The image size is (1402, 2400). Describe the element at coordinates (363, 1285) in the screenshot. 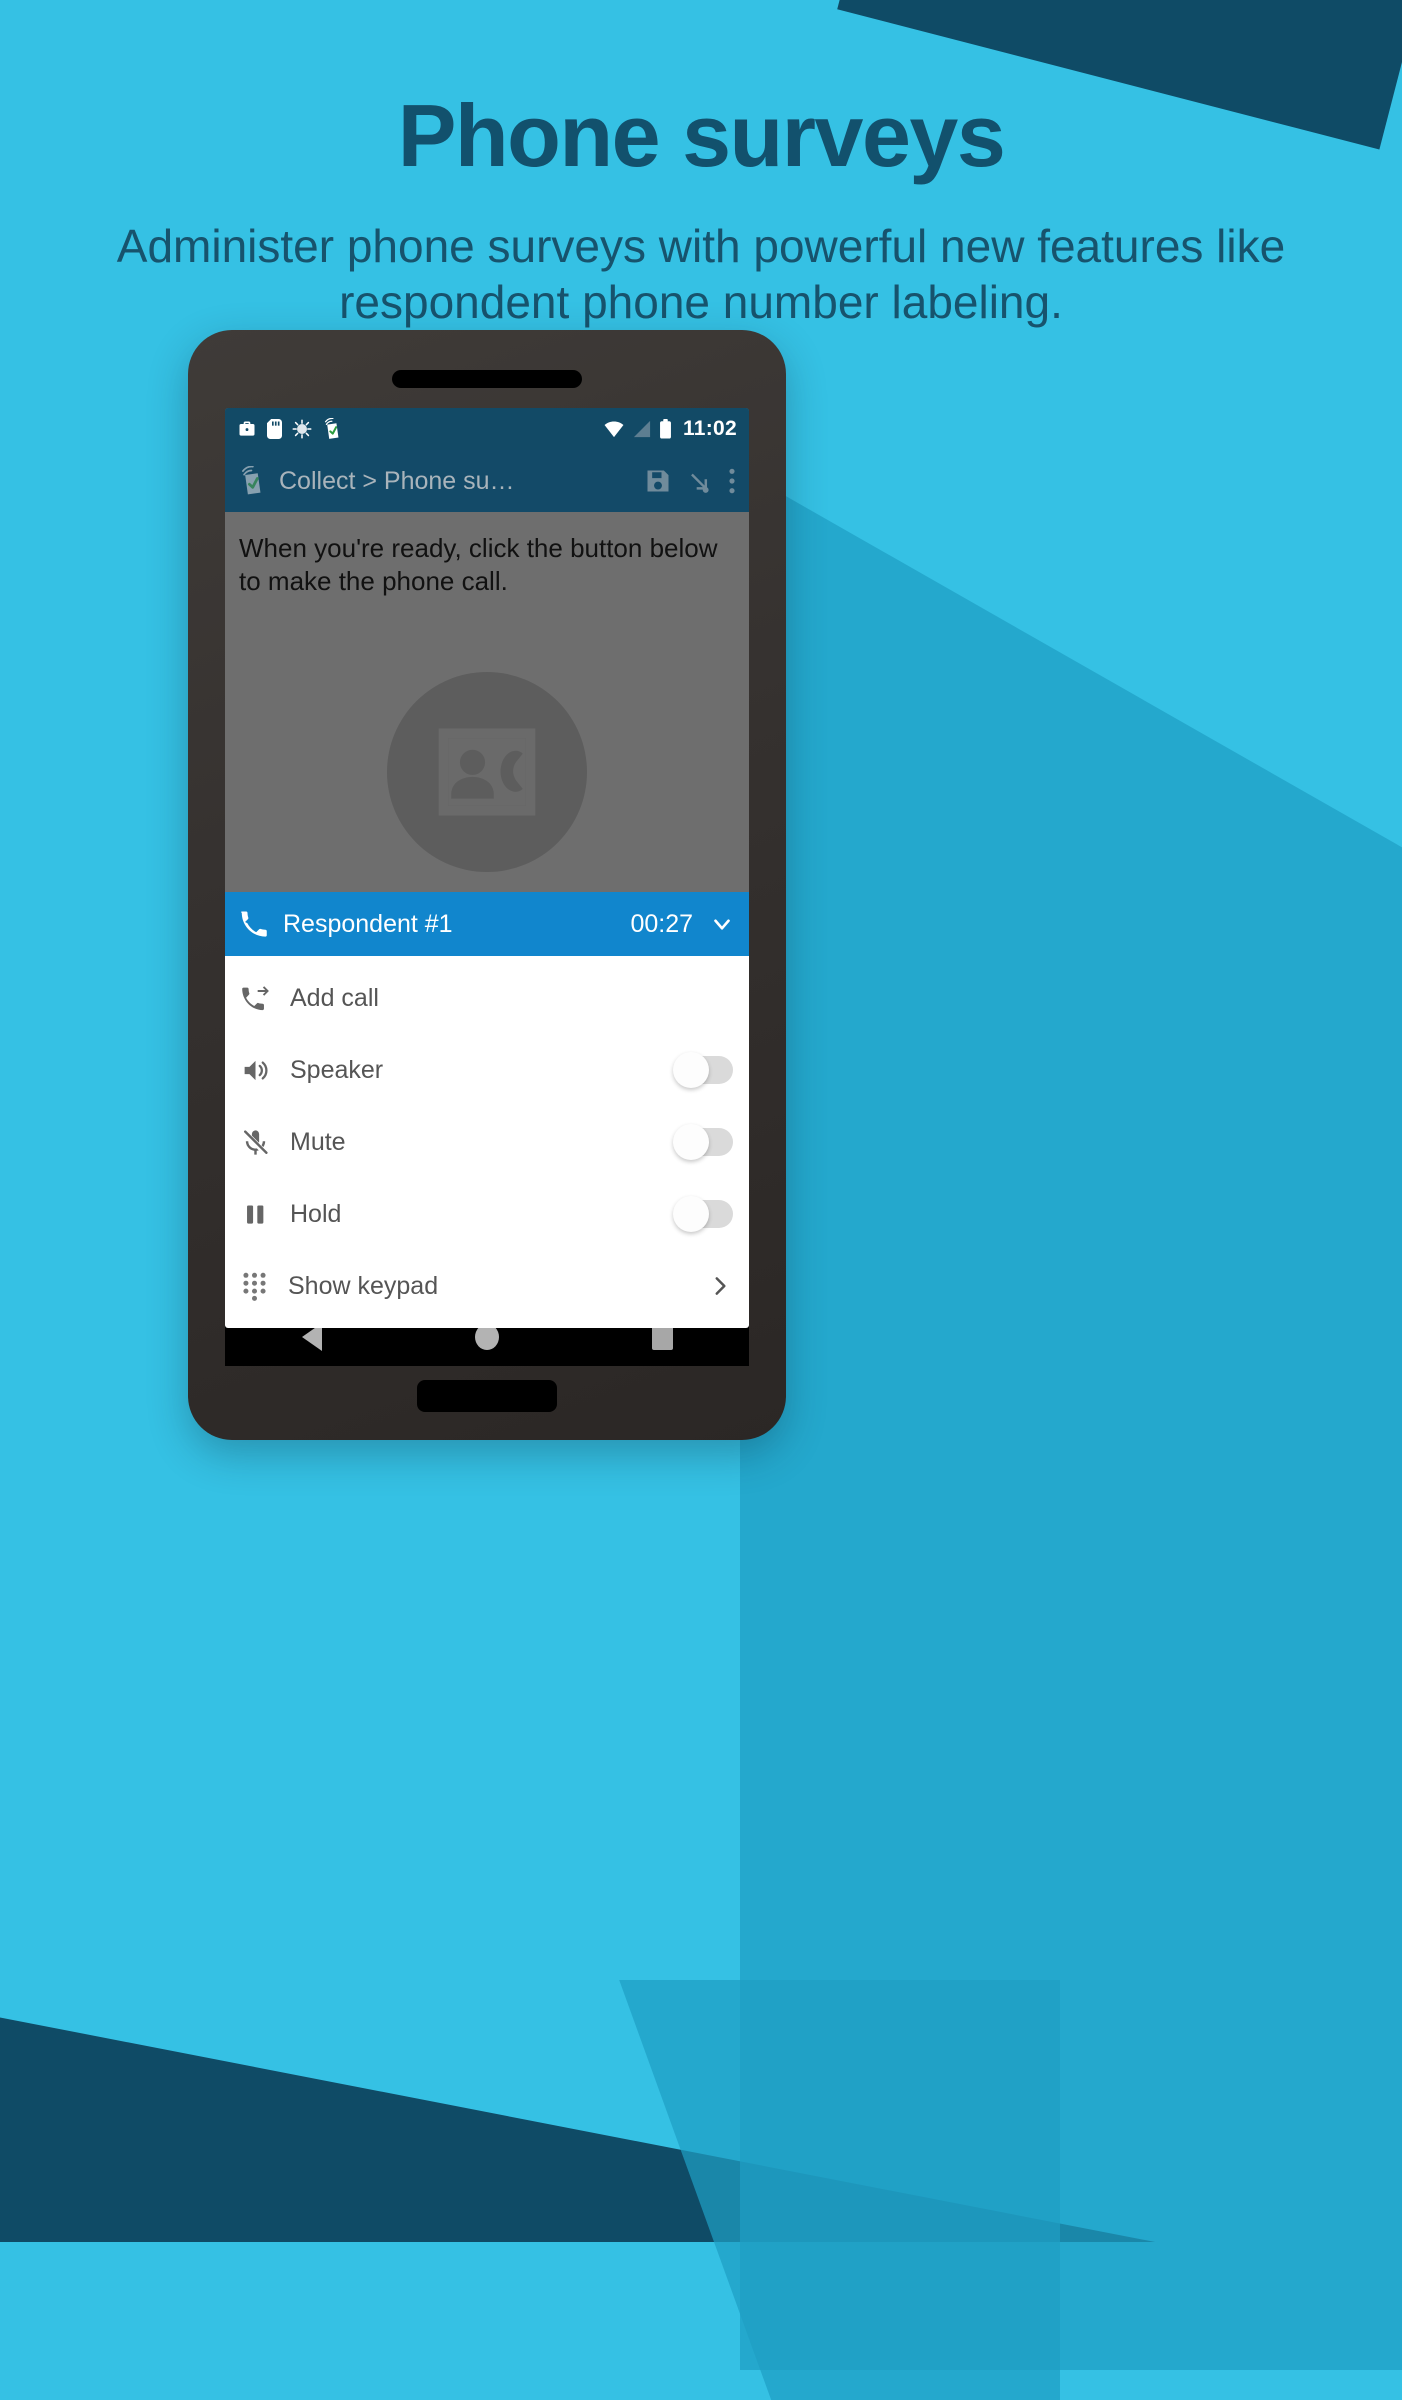

I see `call-option-label: Show keypad` at that location.